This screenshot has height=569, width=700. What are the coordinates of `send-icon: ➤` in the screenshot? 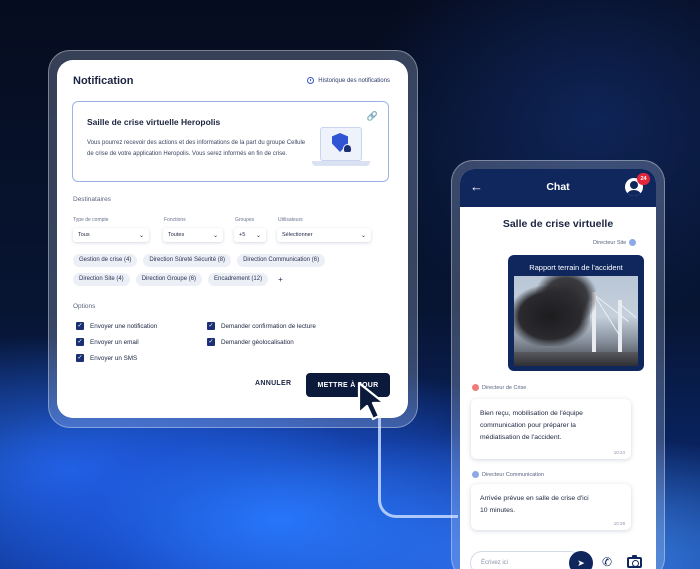 It's located at (581, 560).